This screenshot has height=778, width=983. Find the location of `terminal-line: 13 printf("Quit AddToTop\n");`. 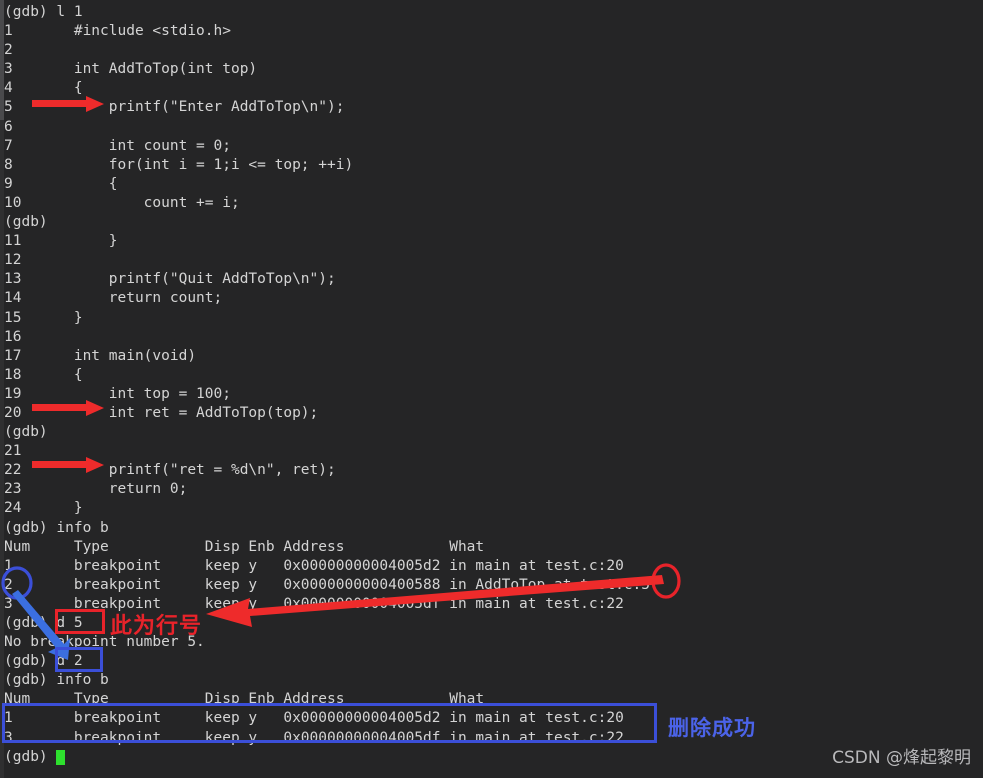

terminal-line: 13 printf("Quit AddToTop\n"); is located at coordinates (170, 279).